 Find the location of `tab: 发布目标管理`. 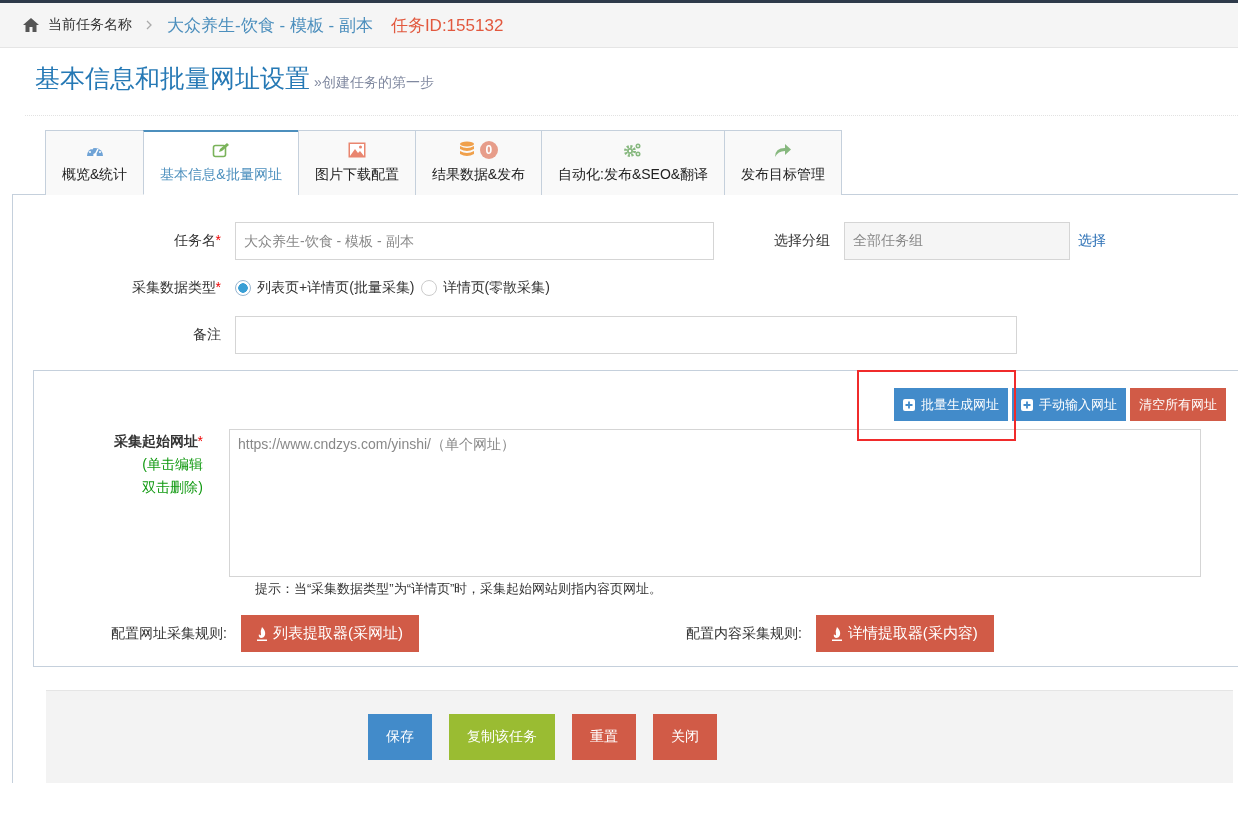

tab: 发布目标管理 is located at coordinates (783, 162).